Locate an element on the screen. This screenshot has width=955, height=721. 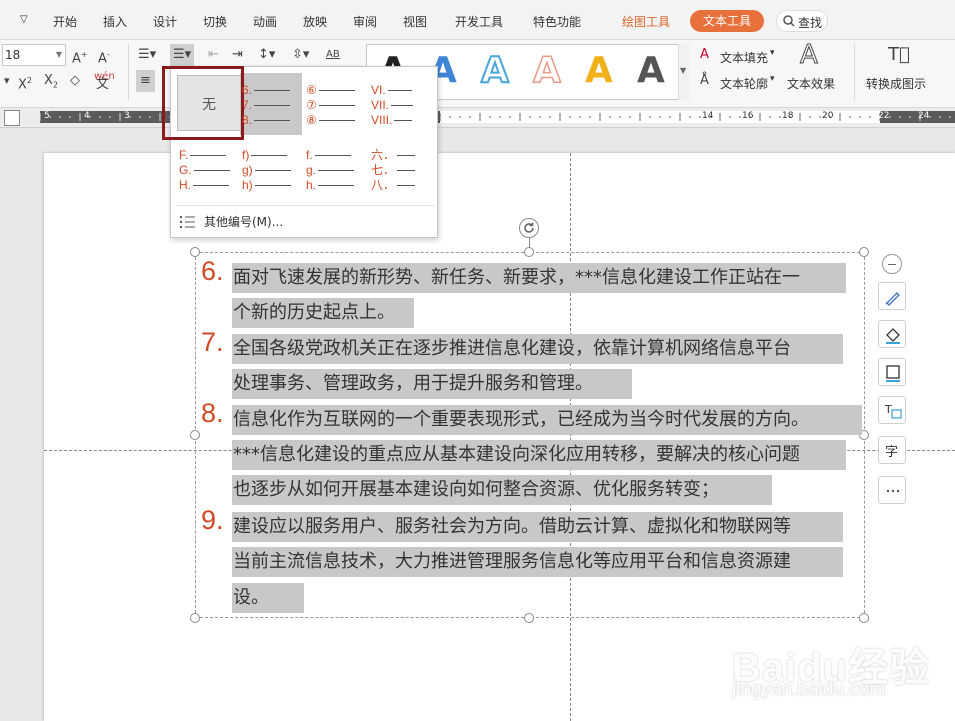
text-line: 也逐步从如何开展基本建设向如何整合资源、优化服务转变； is located at coordinates (502, 490).